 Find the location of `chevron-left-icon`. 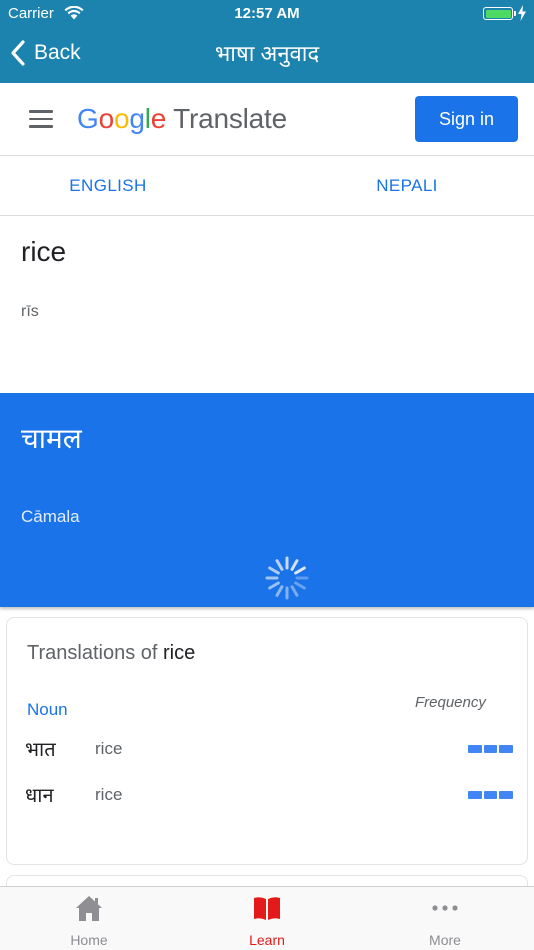

chevron-left-icon is located at coordinates (18, 53).